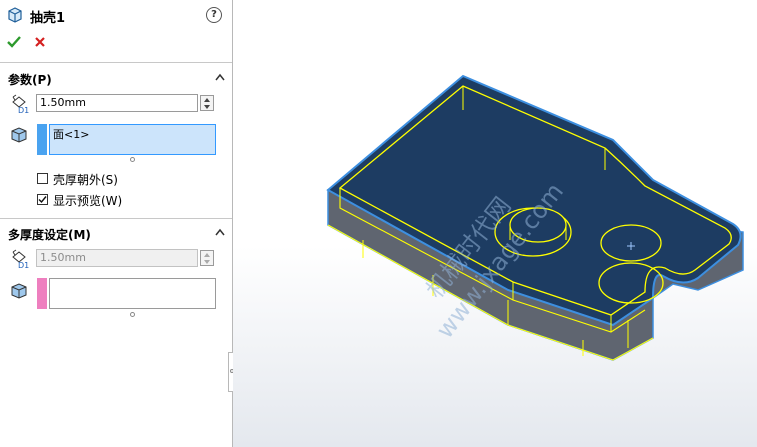 The width and height of the screenshot is (757, 447). Describe the element at coordinates (14, 42) in the screenshot. I see `ok-check-icon` at that location.